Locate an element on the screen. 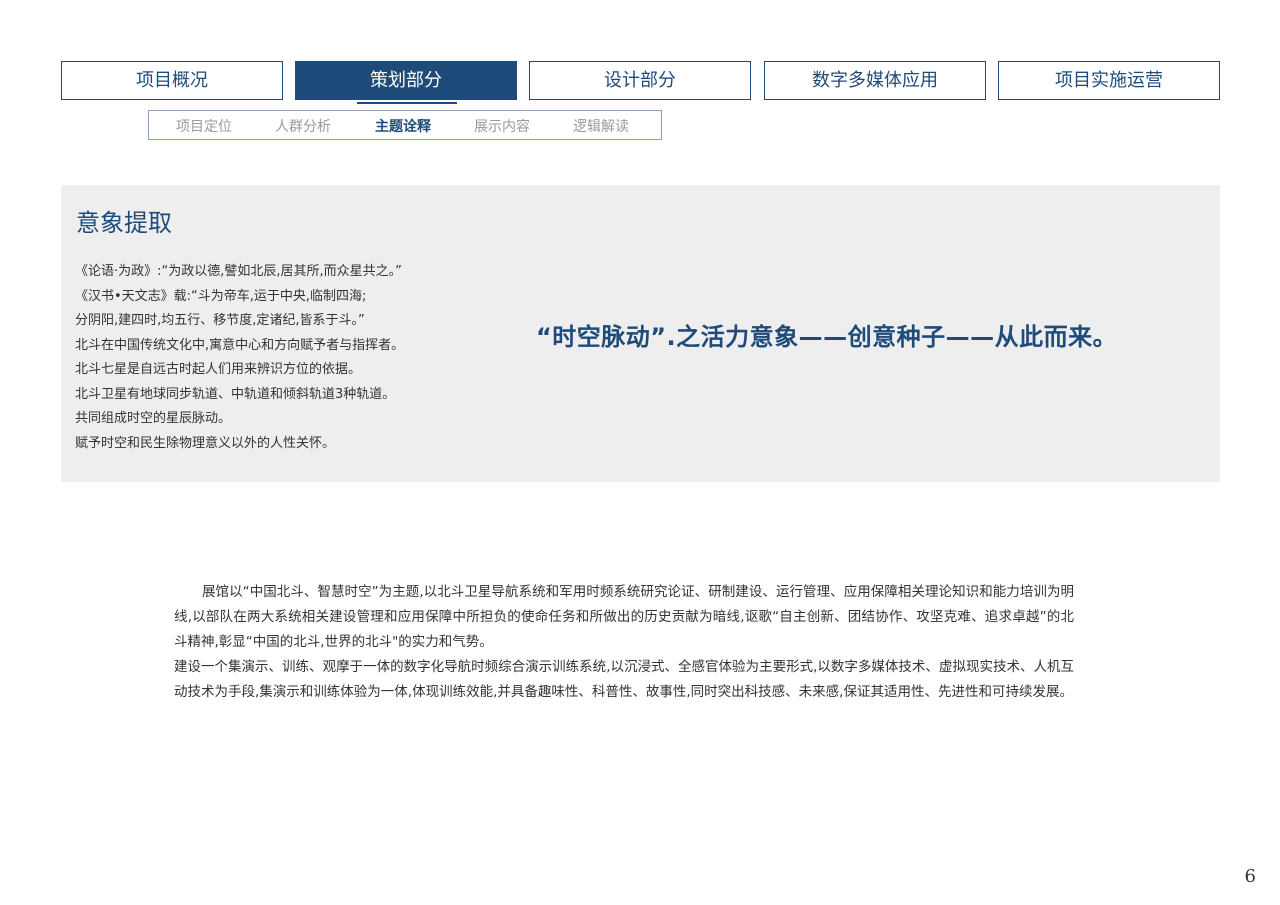 The image size is (1280, 905). quote-line: 《论语·为政》:“为政以德,譬如北辰,居其所,而众星共之。” is located at coordinates (238, 271).